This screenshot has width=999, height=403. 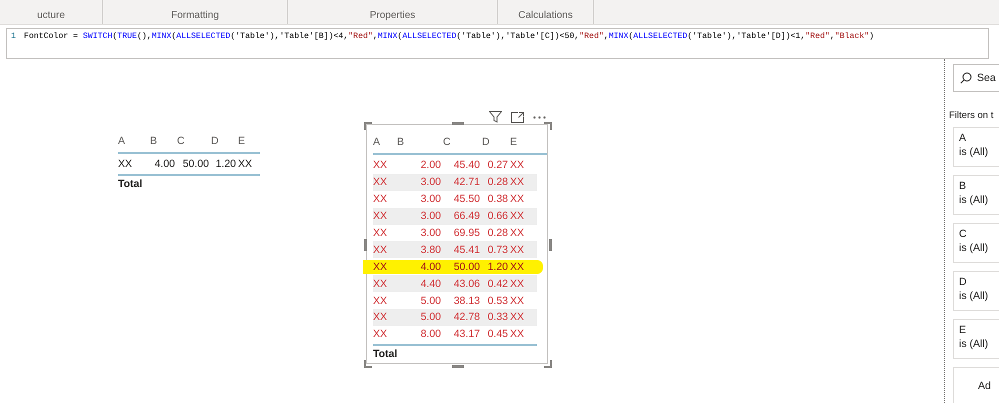 I want to click on table-cell-text: 42.71, so click(x=466, y=182).